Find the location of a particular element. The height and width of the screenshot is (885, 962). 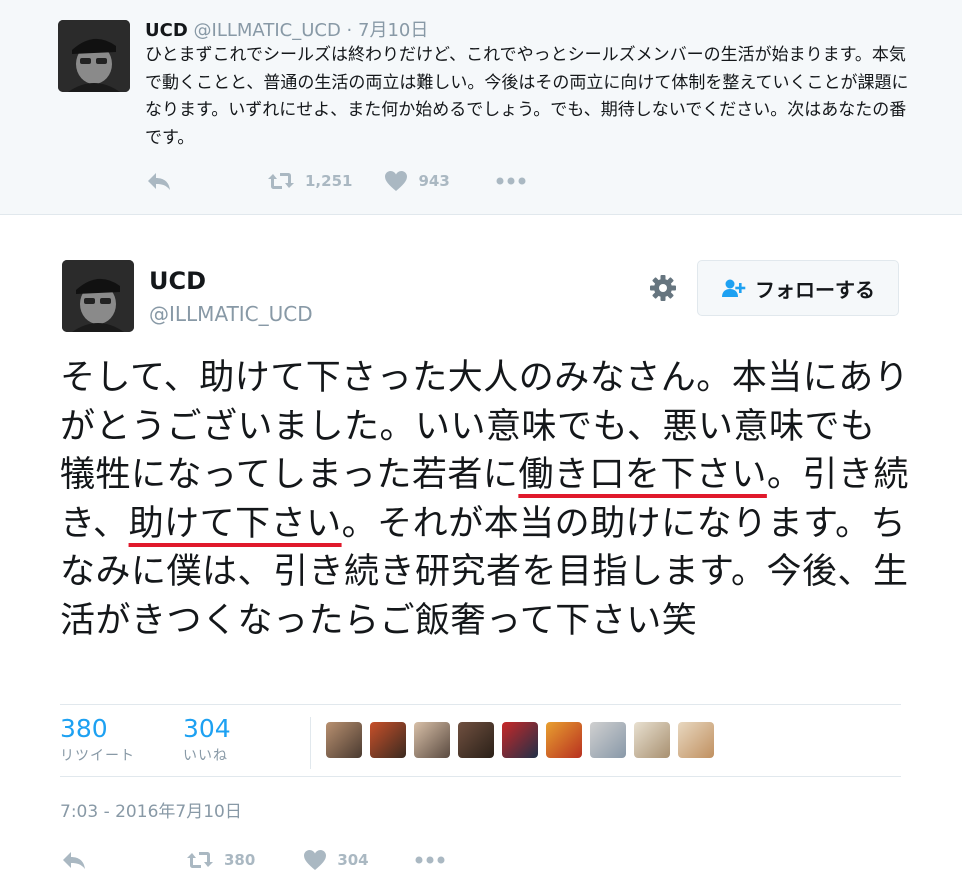

tweet-actions: 380 304 is located at coordinates (253, 860).